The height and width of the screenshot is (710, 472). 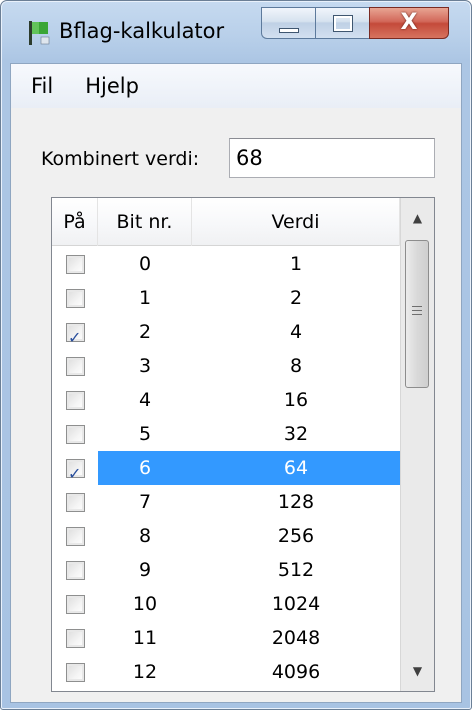 What do you see at coordinates (40, 86) in the screenshot?
I see `menu-fil: Fil` at bounding box center [40, 86].